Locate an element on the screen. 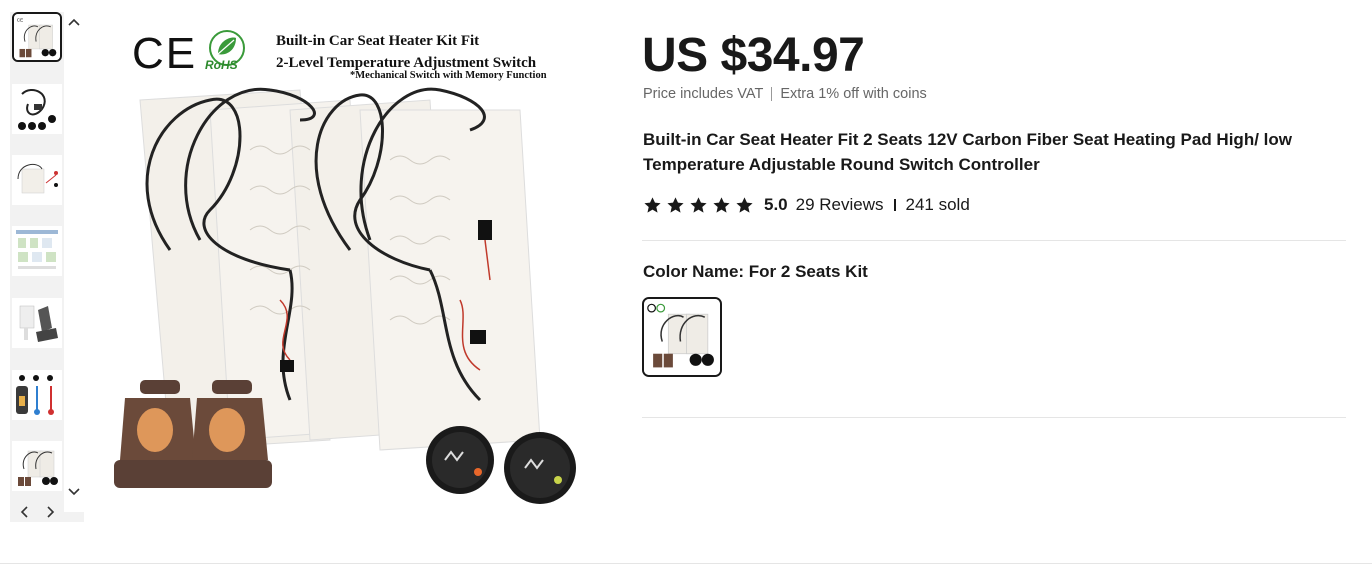 The image size is (1372, 569). rating-score: 5.0 is located at coordinates (776, 204).